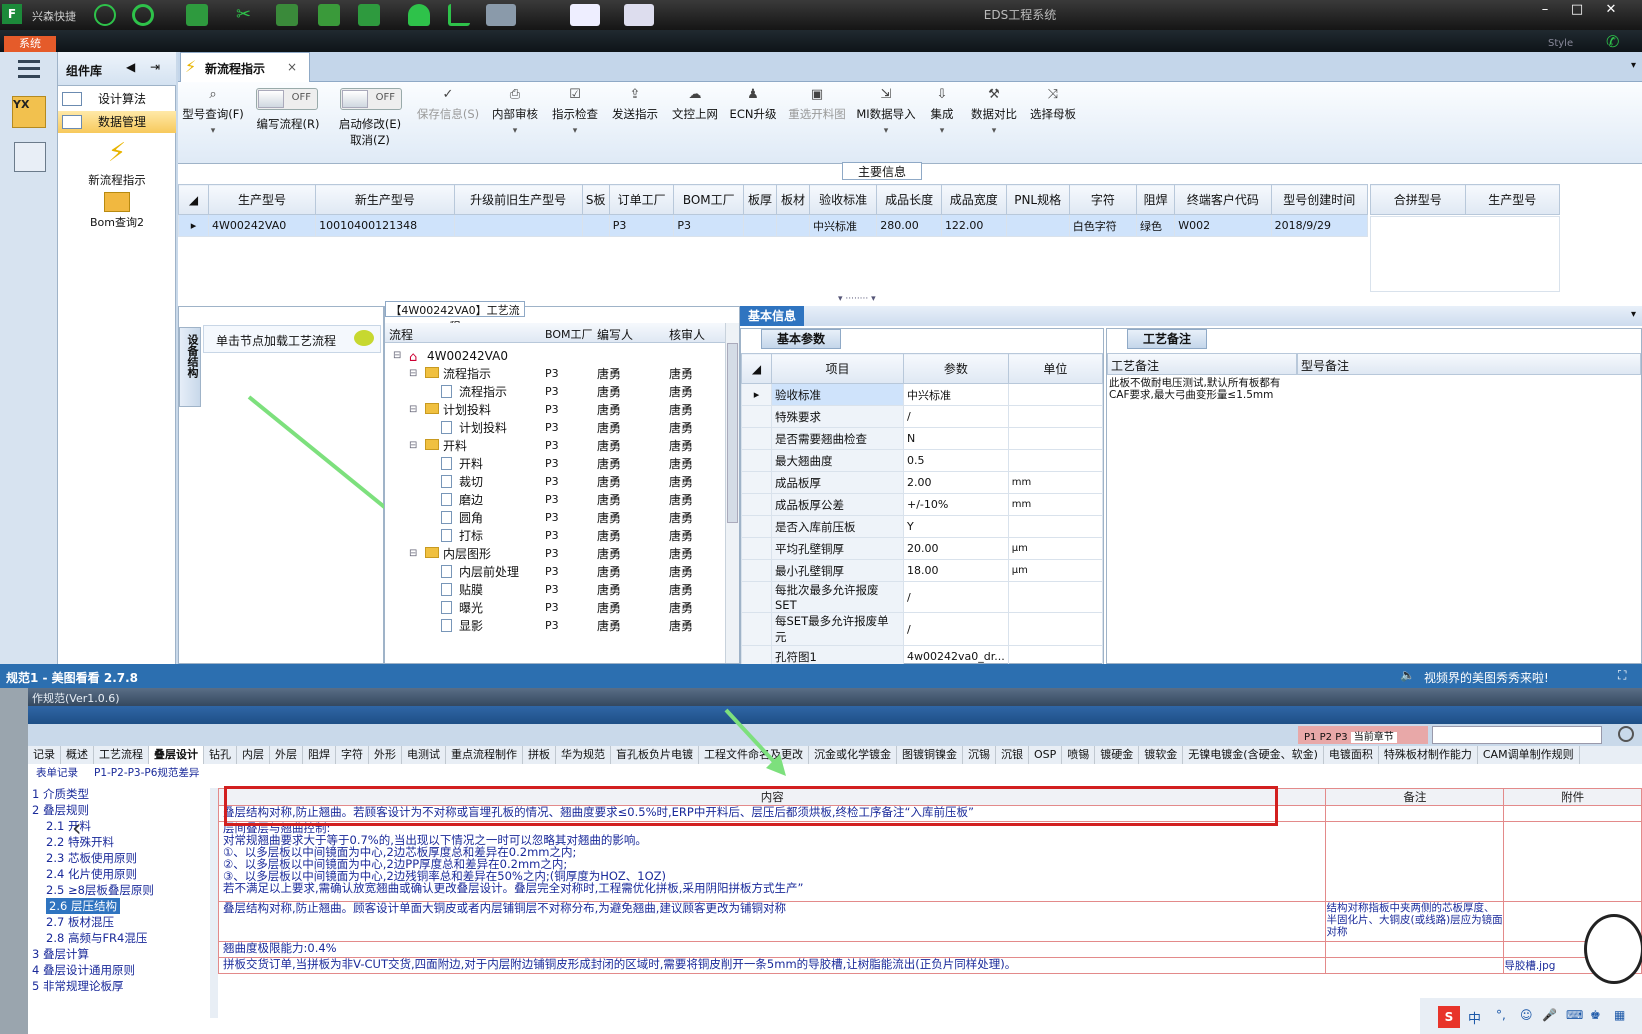 The width and height of the screenshot is (1642, 1034). Describe the element at coordinates (930, 755) in the screenshot. I see `doc-tab: 图镀铜镍金` at that location.